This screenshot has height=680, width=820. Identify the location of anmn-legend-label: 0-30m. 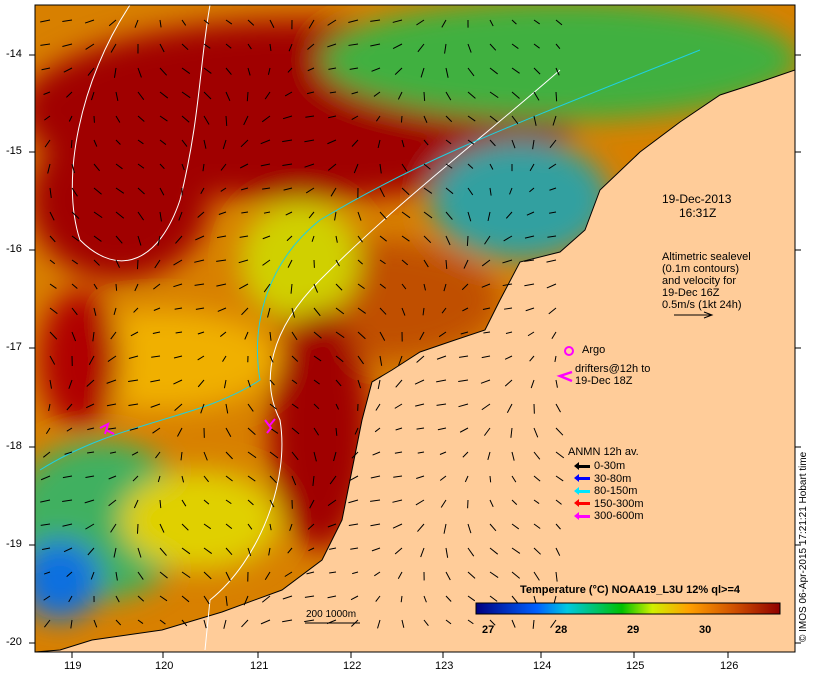
(610, 466).